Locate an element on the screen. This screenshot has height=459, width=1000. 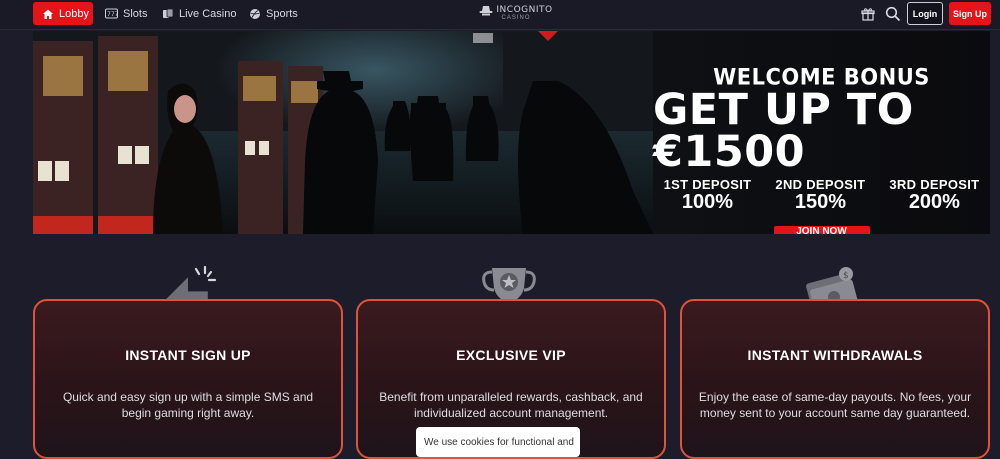
deposit-tier: 3RD DEPOSIT 200% is located at coordinates (934, 194).